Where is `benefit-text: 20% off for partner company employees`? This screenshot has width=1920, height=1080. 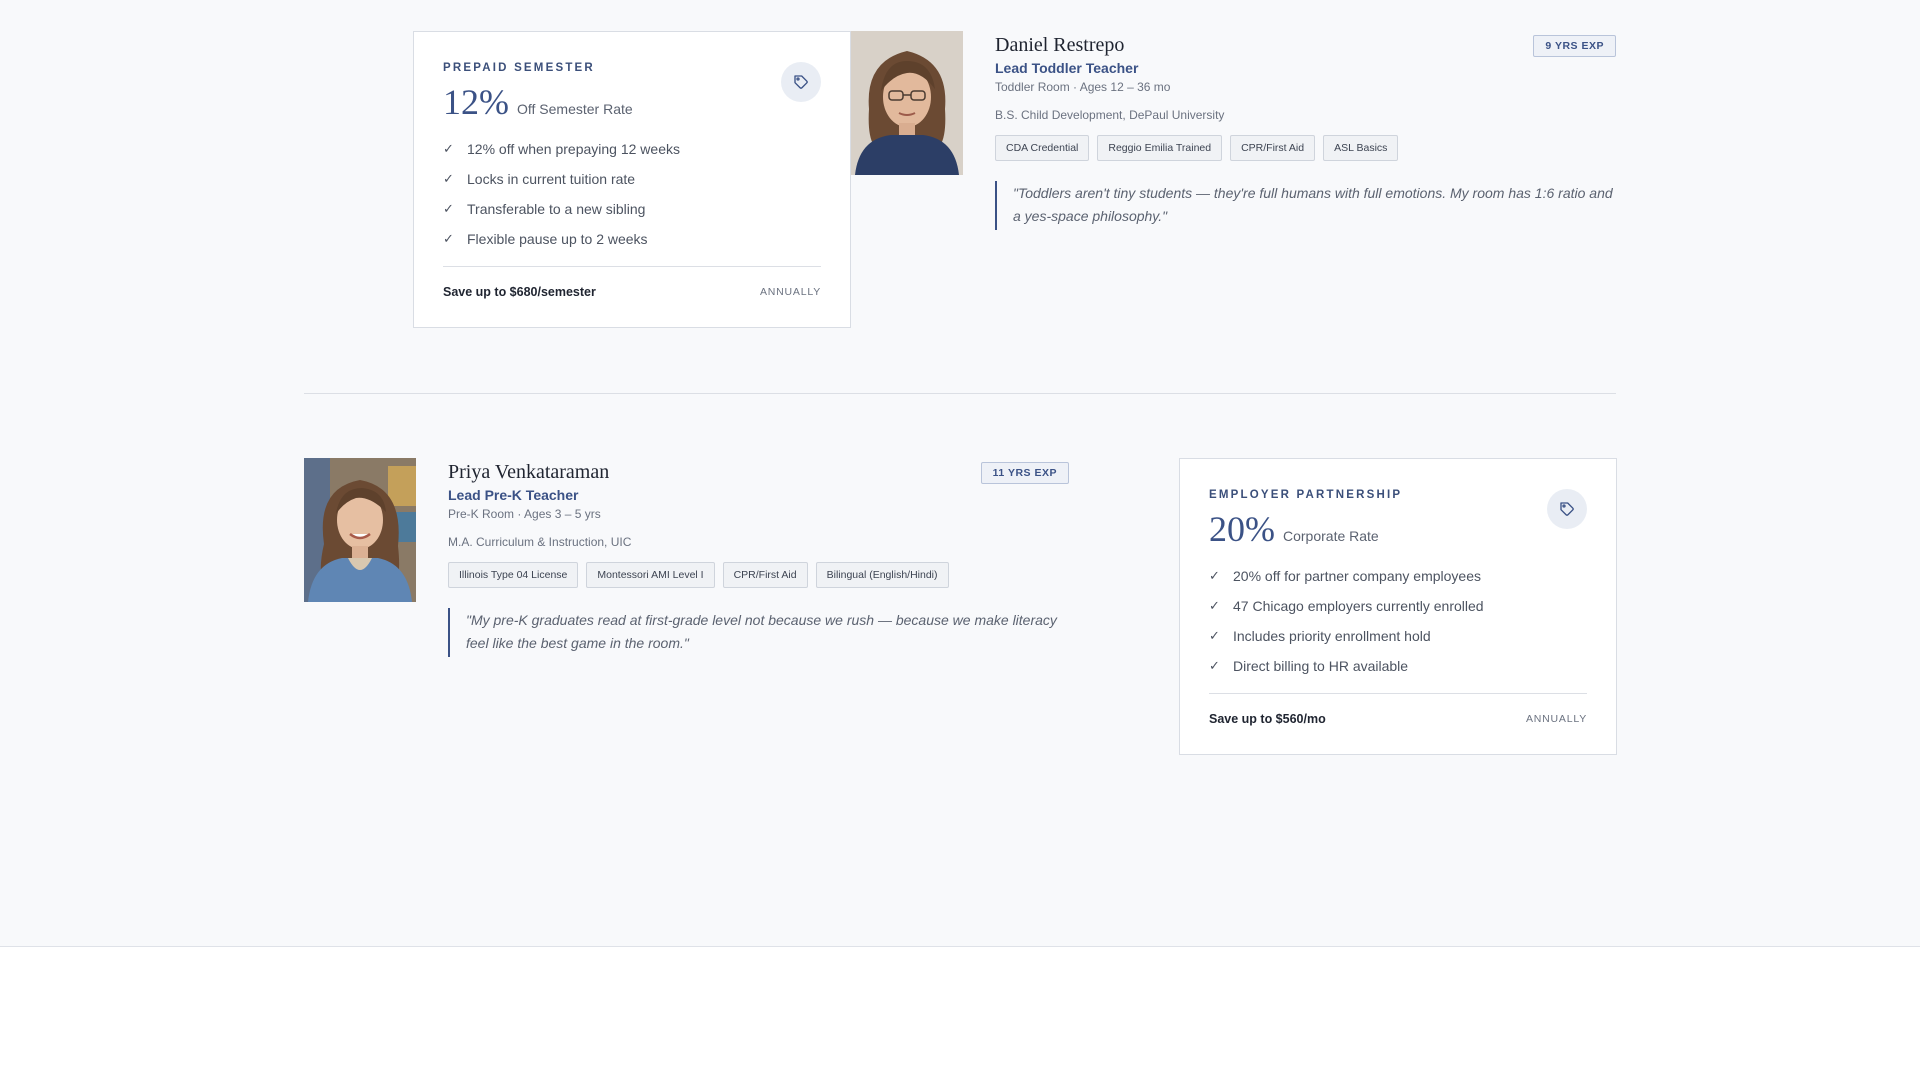 benefit-text: 20% off for partner company employees is located at coordinates (1357, 576).